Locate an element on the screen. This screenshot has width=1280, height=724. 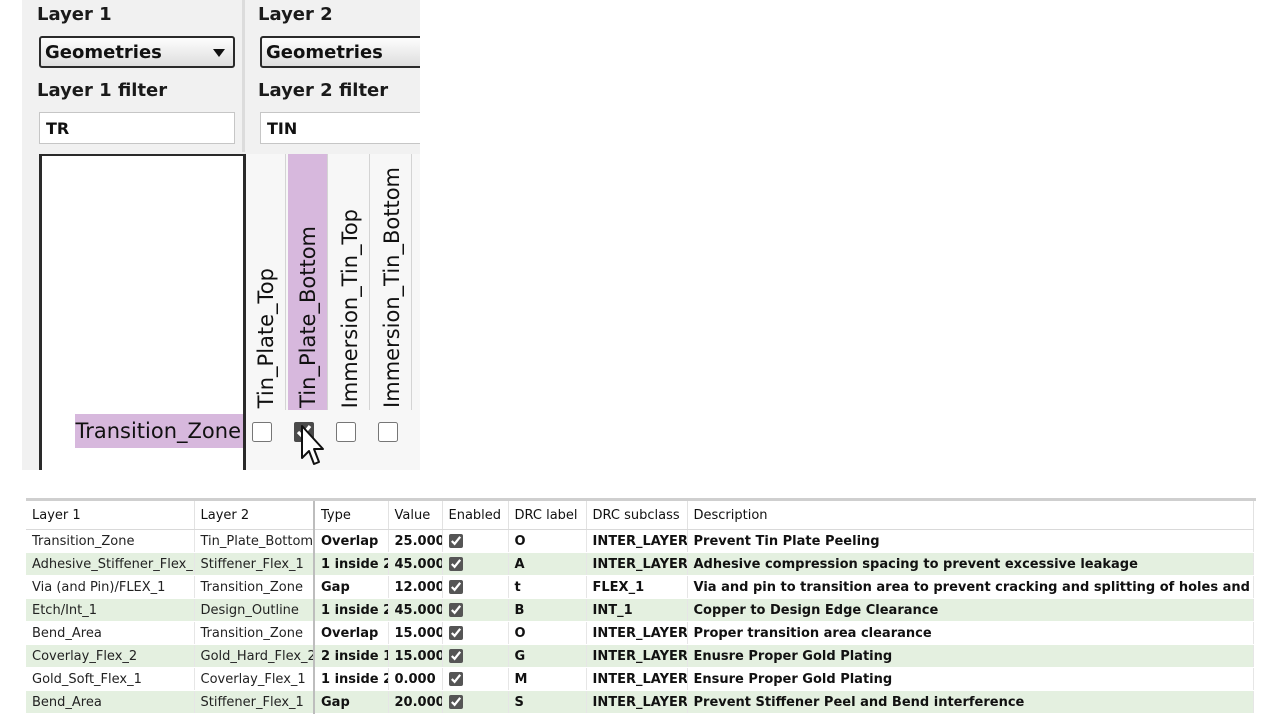
header-description: Description is located at coordinates (970, 515).